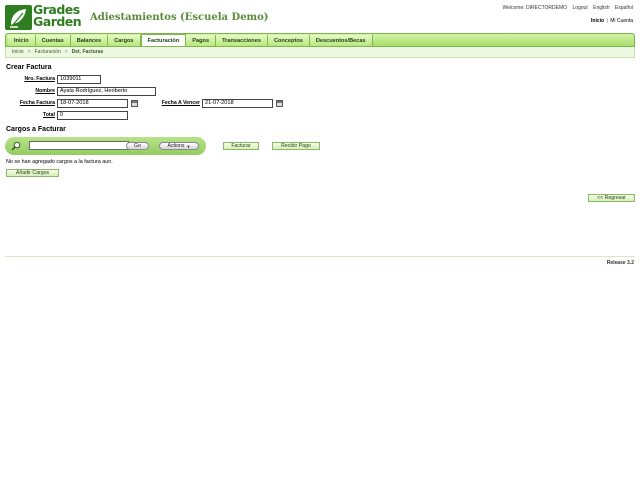 This screenshot has height=480, width=640. Describe the element at coordinates (163, 40) in the screenshot. I see `nav-facturacion: Facturación` at that location.